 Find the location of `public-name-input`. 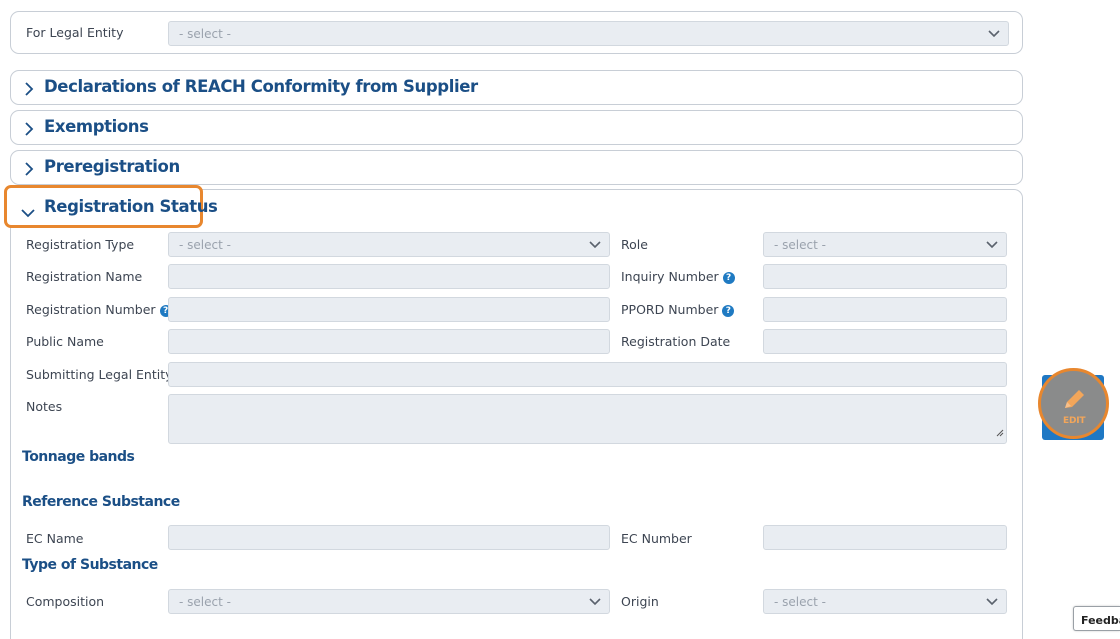

public-name-input is located at coordinates (389, 341).